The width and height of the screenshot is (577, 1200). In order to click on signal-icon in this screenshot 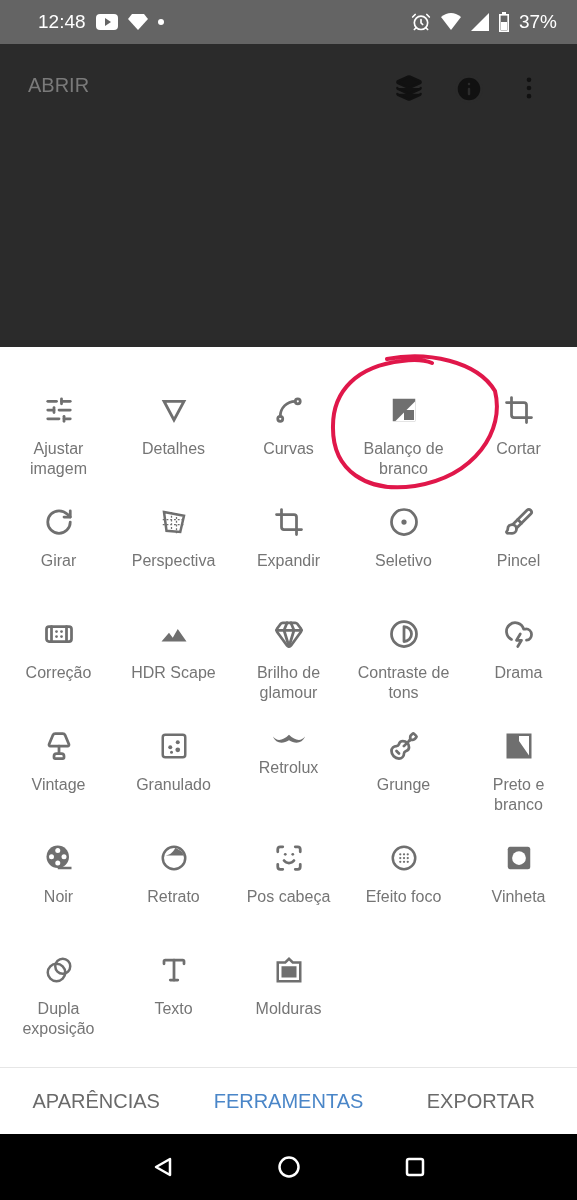, I will do `click(479, 22)`.